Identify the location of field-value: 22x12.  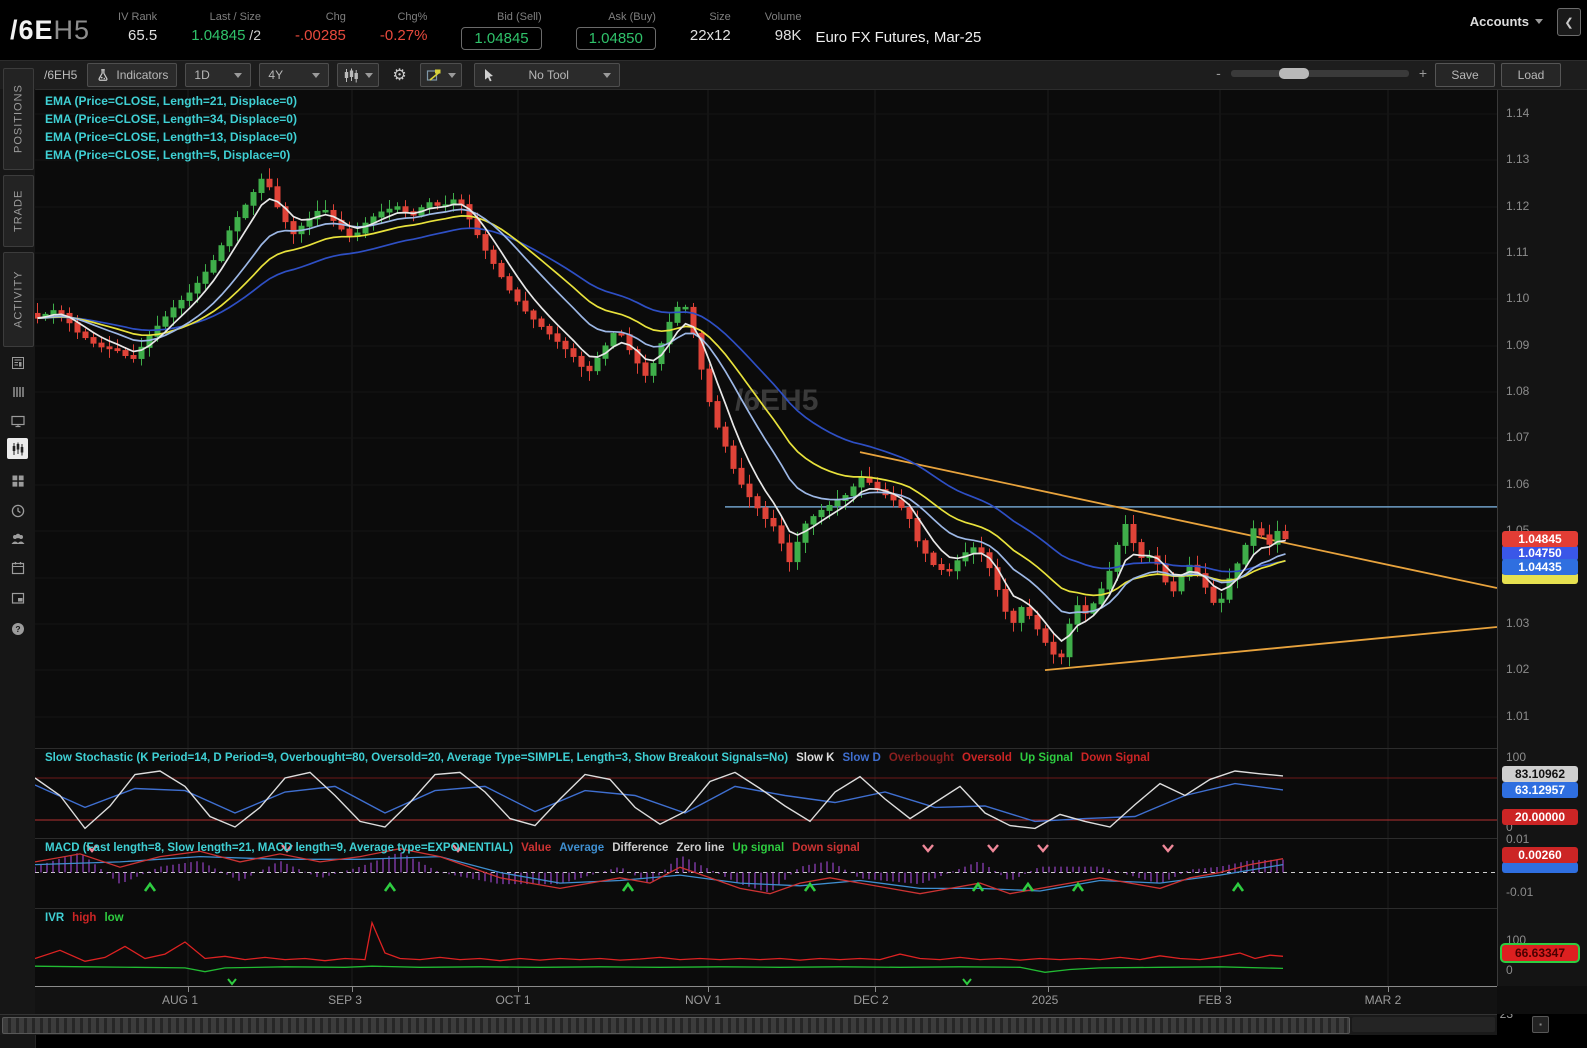
(710, 35).